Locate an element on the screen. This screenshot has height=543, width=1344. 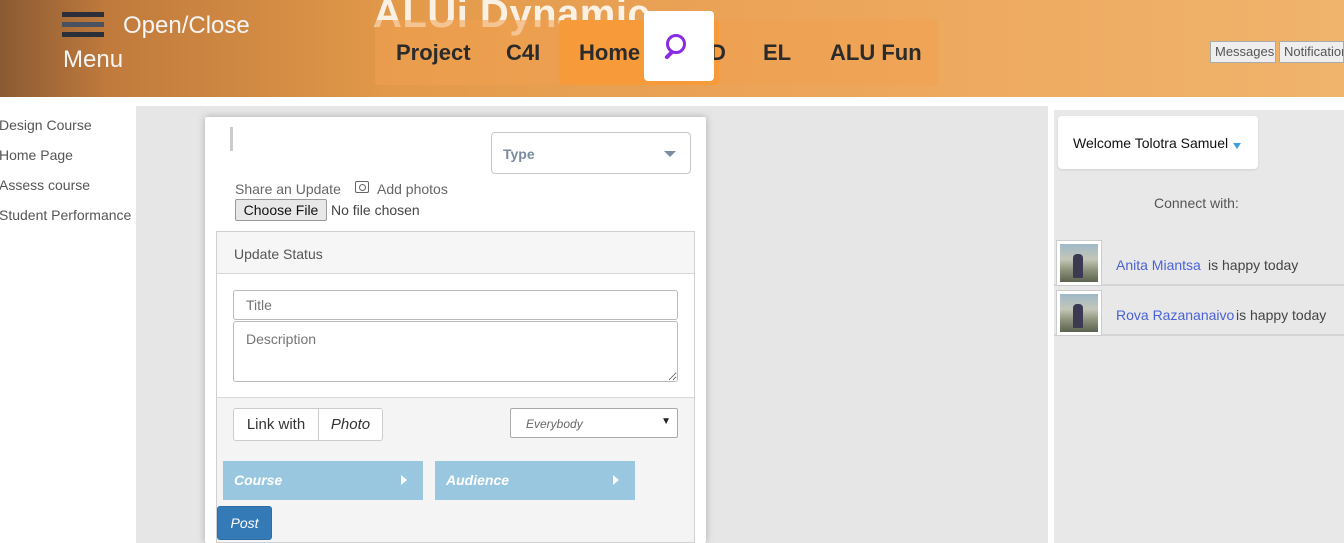
friend-name-link: Rova Razananaivo is located at coordinates (1175, 315).